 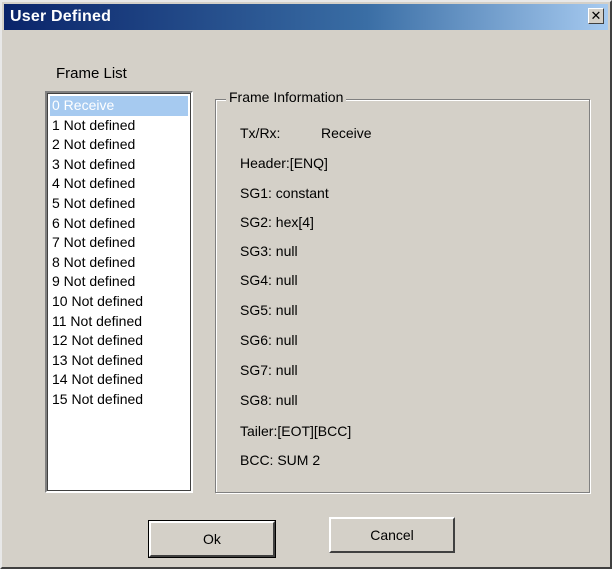 What do you see at coordinates (119, 106) in the screenshot?
I see `frame-list-item: 0 Receive` at bounding box center [119, 106].